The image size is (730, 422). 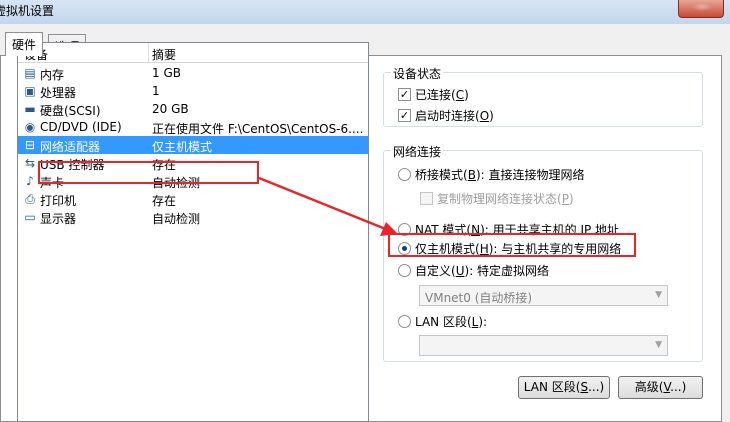 I want to click on annotation-arrow, so click(x=328, y=206).